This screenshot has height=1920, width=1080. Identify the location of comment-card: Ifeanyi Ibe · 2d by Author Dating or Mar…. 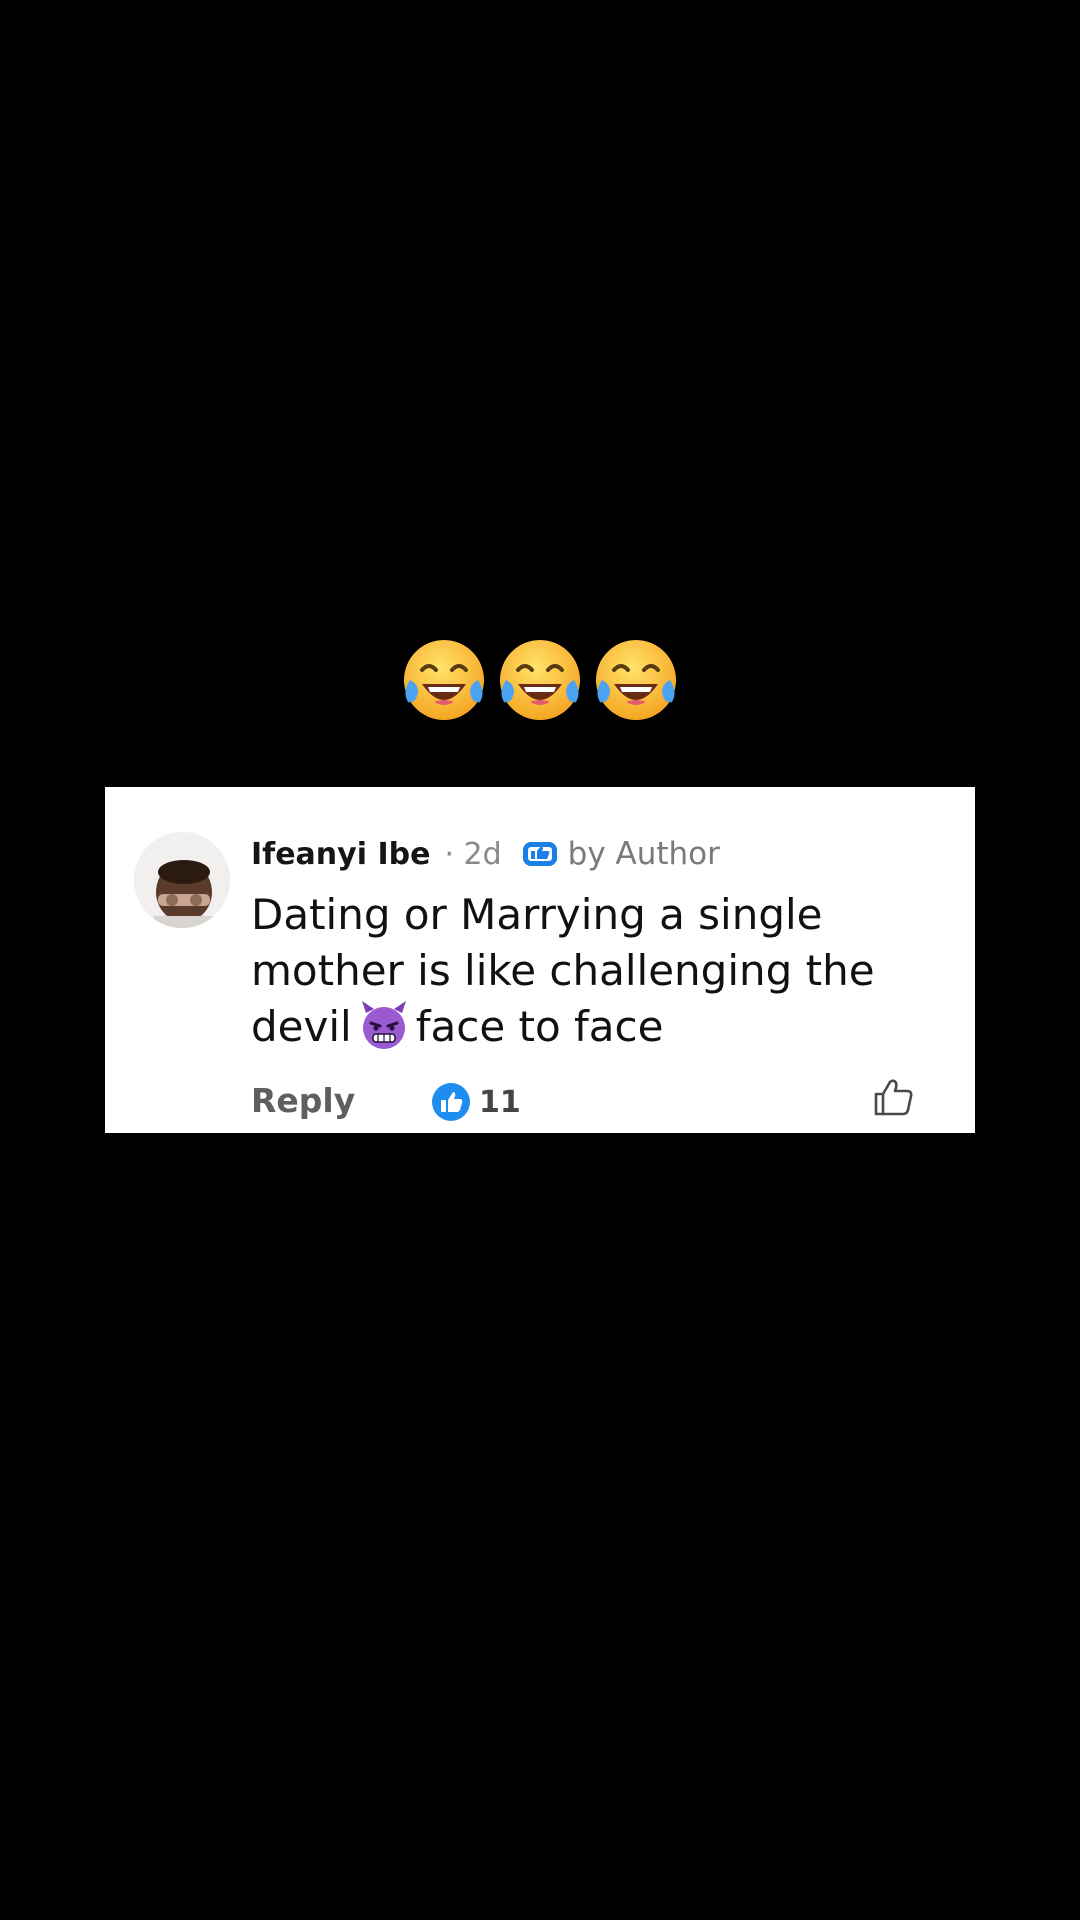
(540, 960).